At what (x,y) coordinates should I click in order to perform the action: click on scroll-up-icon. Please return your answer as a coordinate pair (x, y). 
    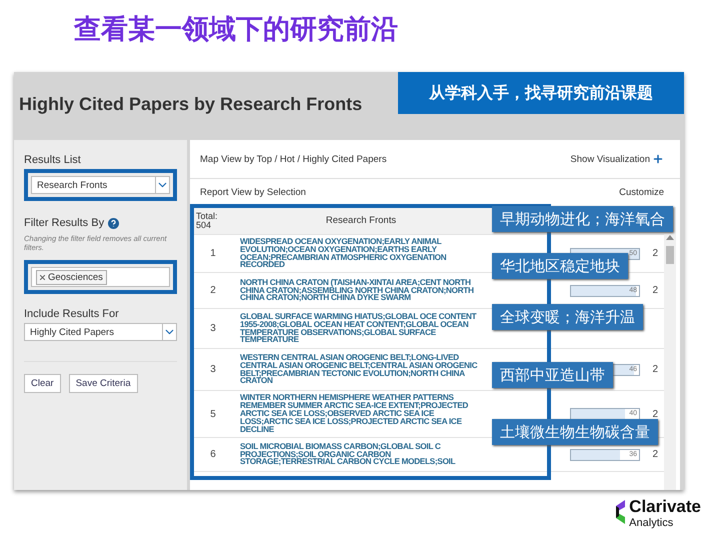
    Looking at the image, I should click on (670, 237).